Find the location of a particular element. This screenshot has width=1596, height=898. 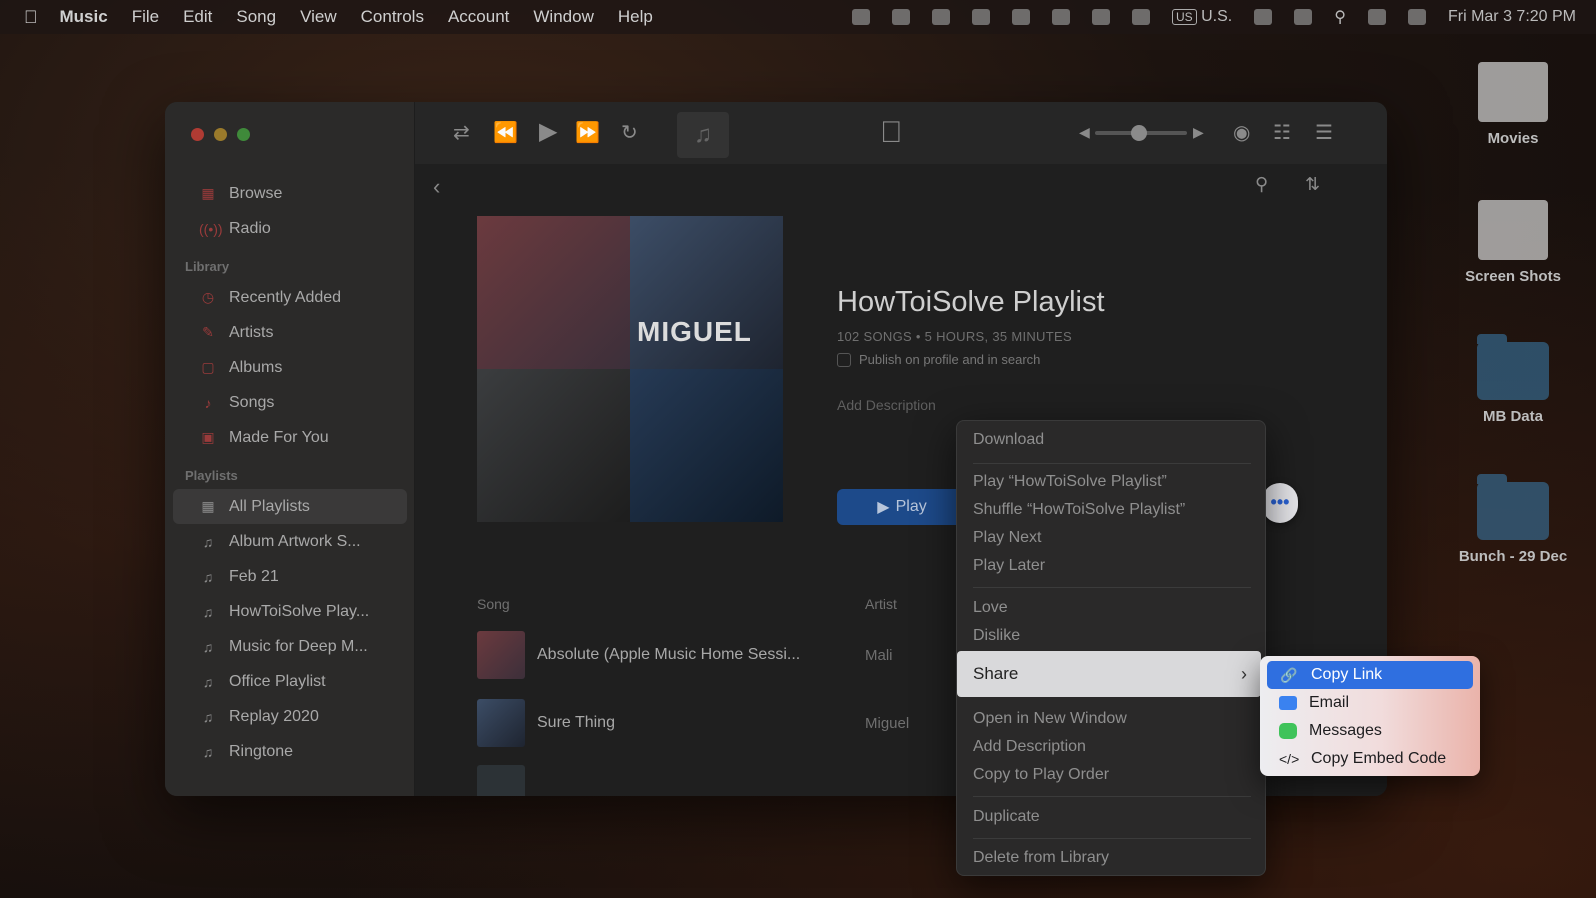

menu-item-delete: Delete from Library is located at coordinates (1041, 858).